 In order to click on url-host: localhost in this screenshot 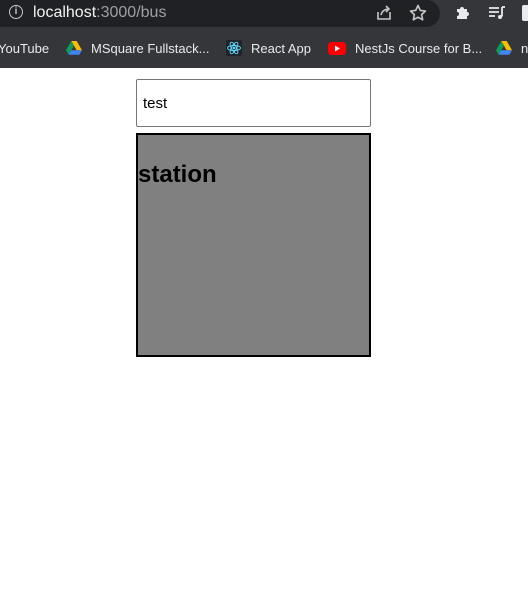, I will do `click(65, 12)`.